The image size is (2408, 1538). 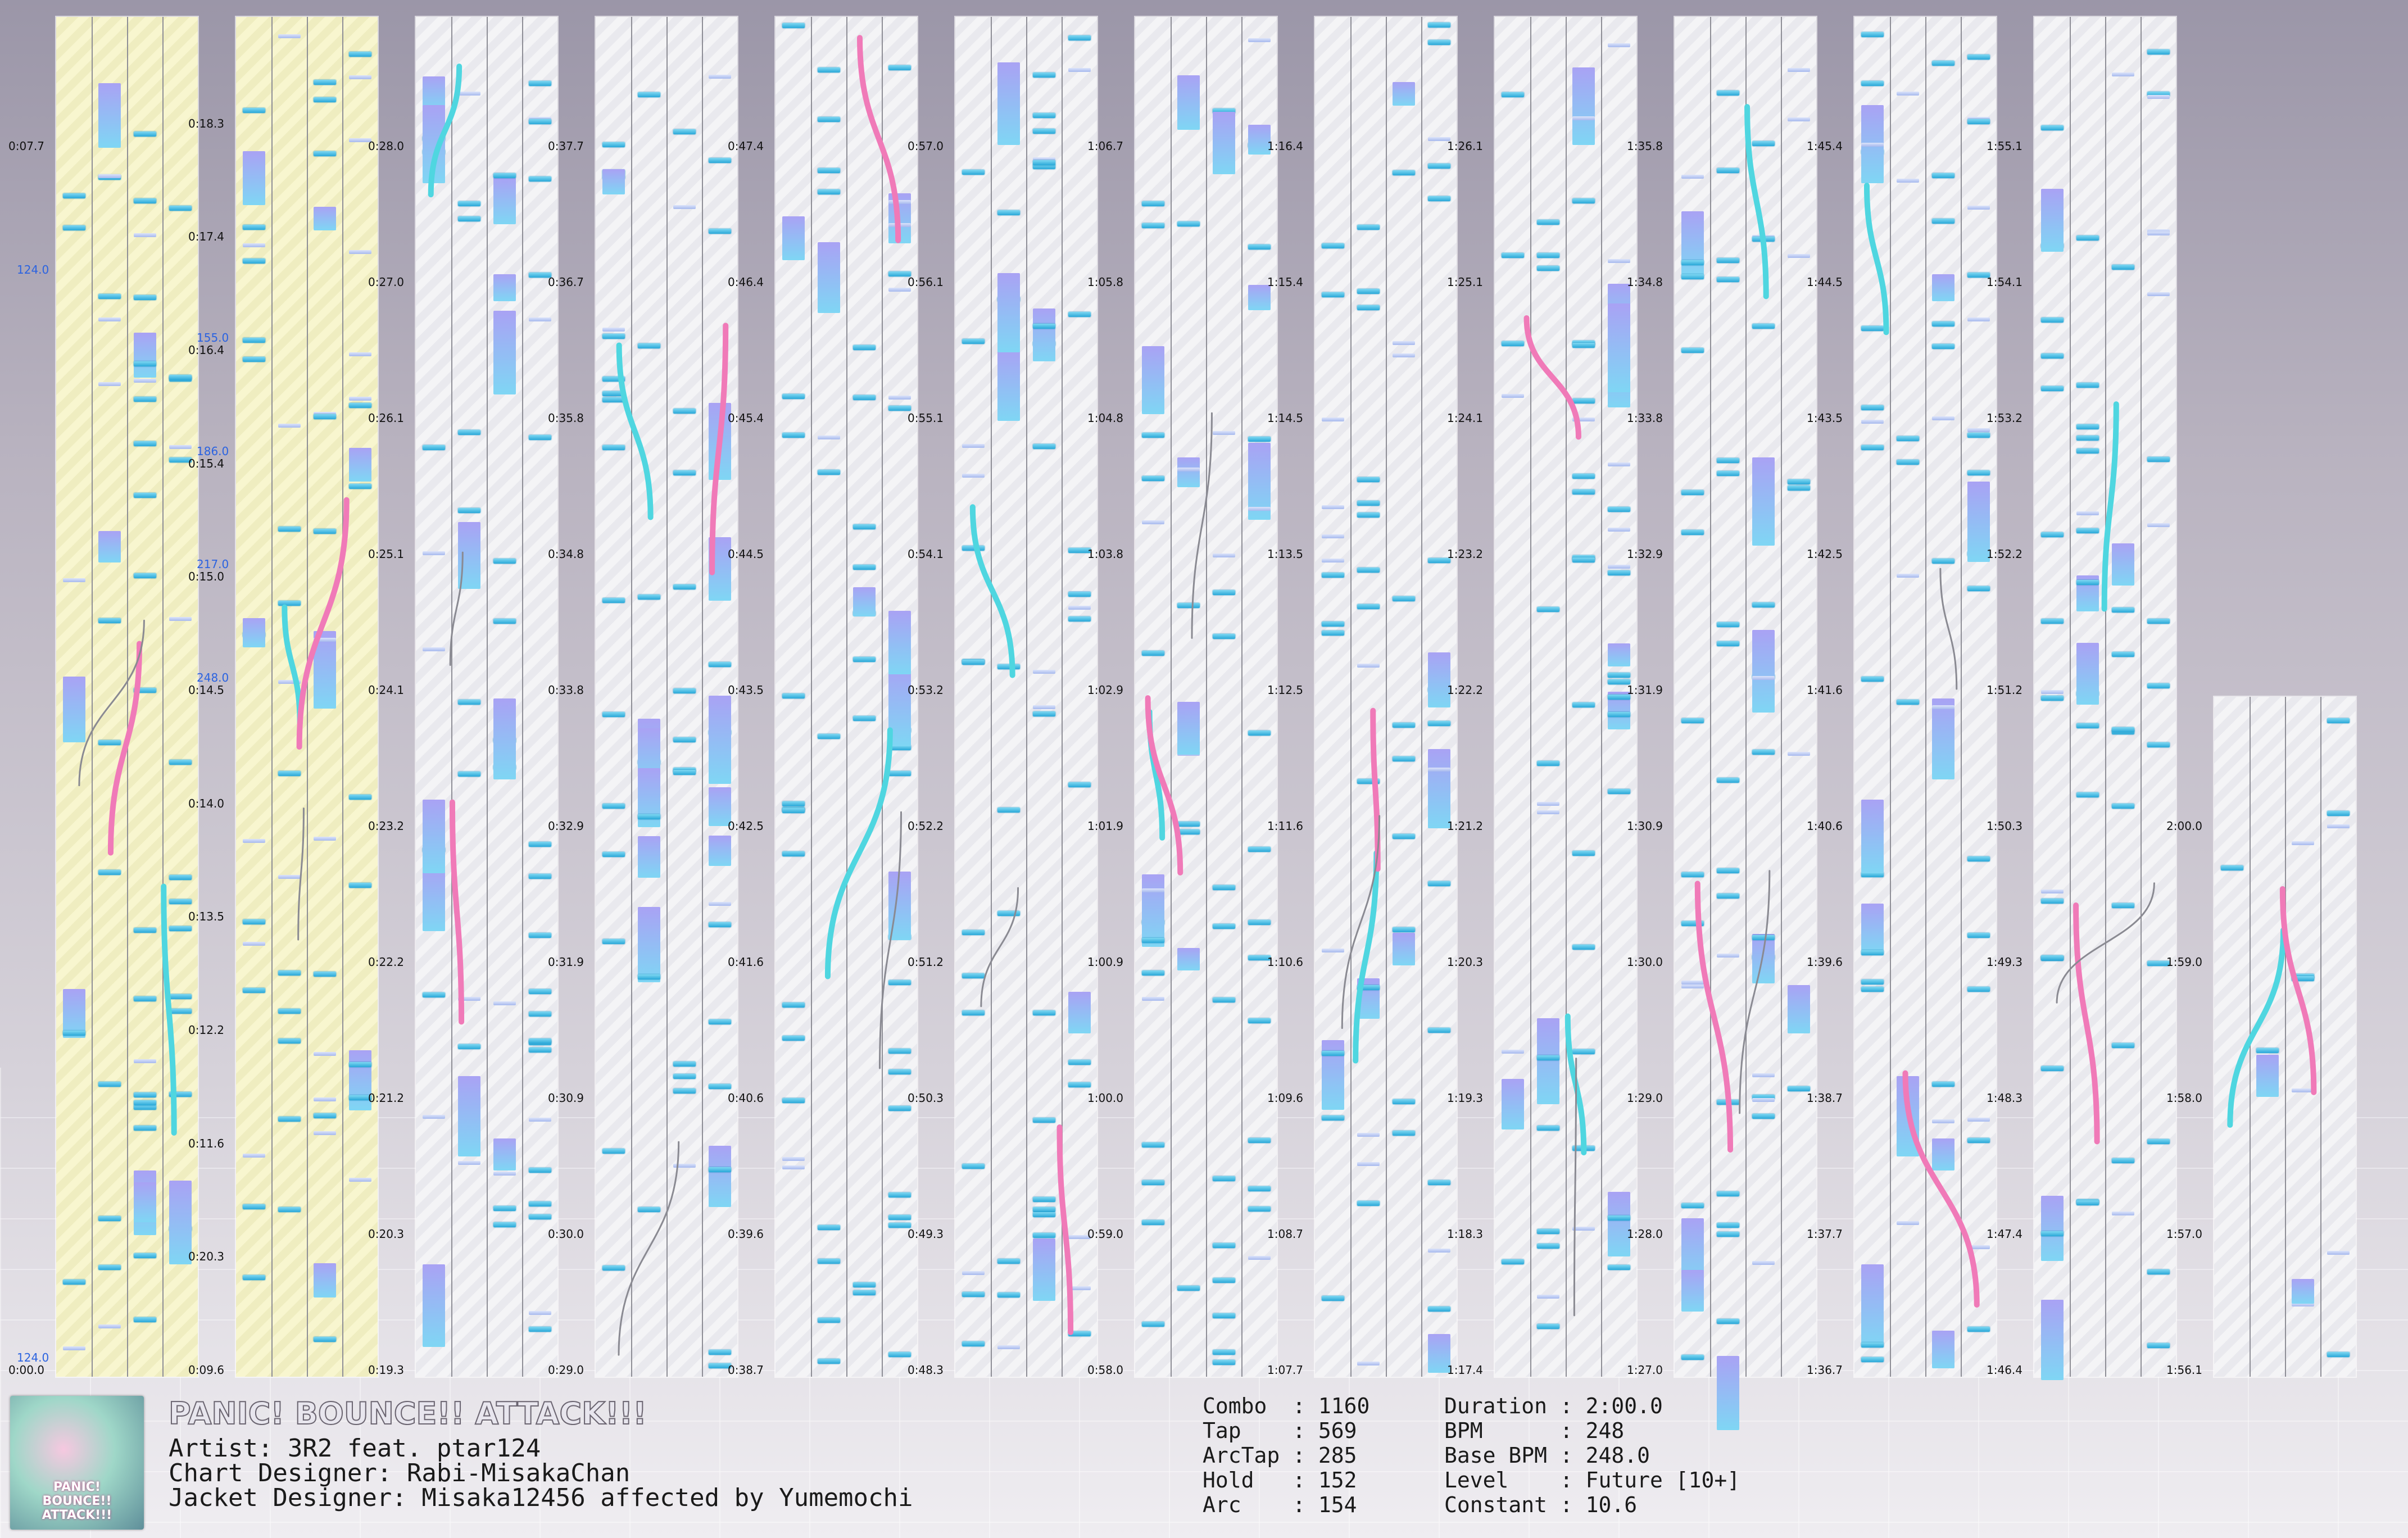 What do you see at coordinates (2004, 554) in the screenshot?
I see `time-label: 1:52.2` at bounding box center [2004, 554].